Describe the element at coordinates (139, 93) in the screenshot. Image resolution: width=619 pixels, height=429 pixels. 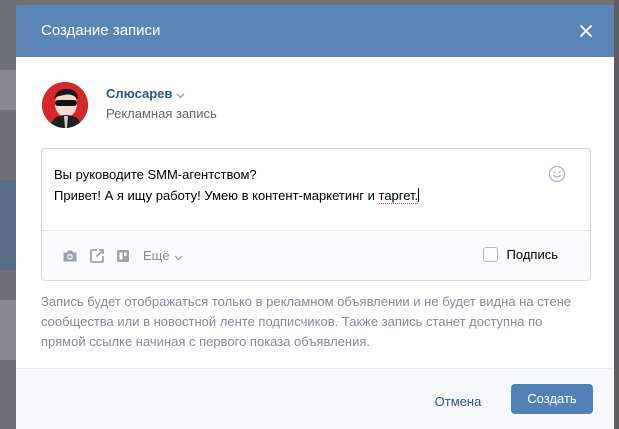
I see `author-name: Слюсарев` at that location.